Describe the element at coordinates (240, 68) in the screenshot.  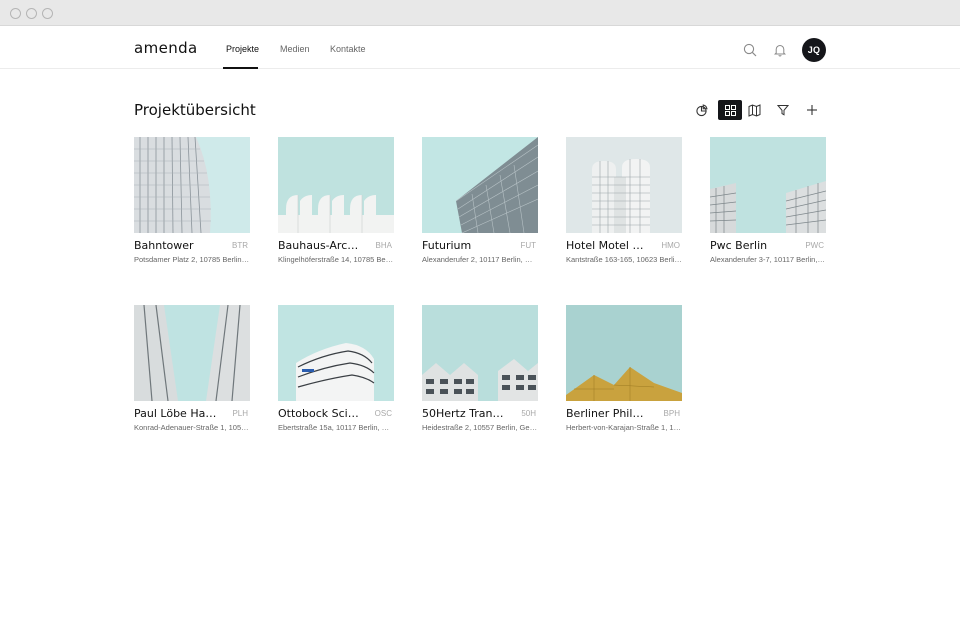
I see `active-tab-indicator` at that location.